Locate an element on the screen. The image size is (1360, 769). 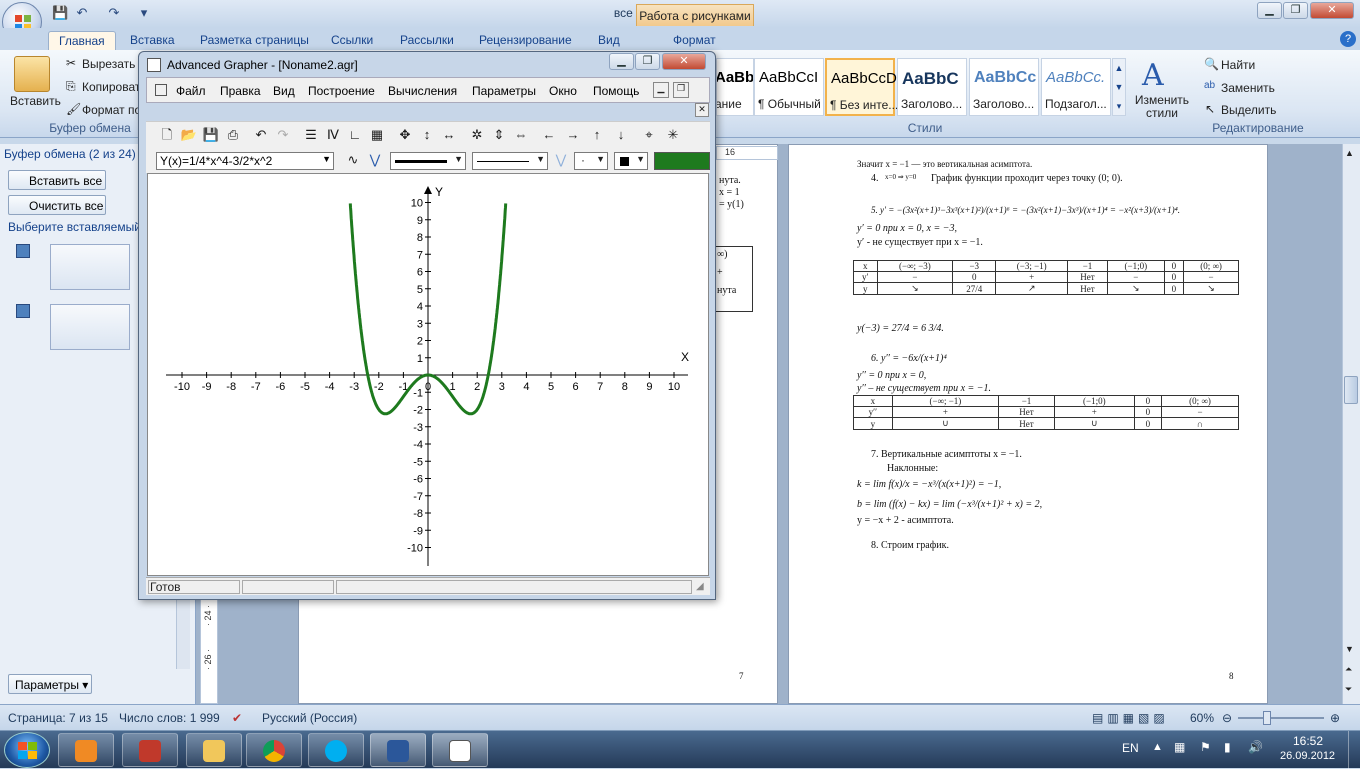
crosshair-icon: ⌖ is located at coordinates (649, 135).